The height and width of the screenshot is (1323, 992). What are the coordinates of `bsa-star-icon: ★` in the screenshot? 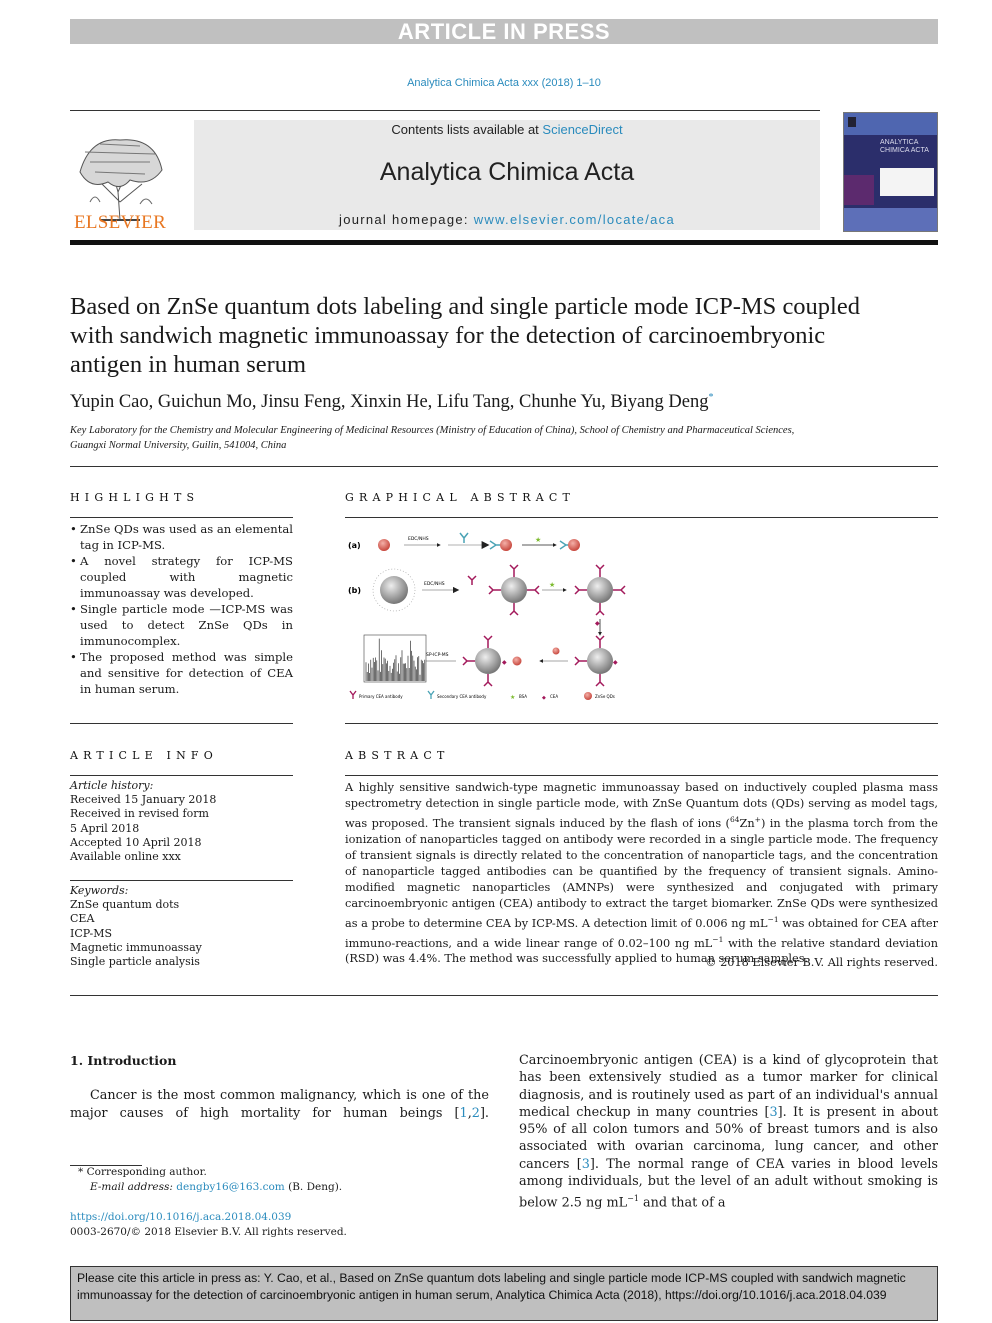 It's located at (538, 540).